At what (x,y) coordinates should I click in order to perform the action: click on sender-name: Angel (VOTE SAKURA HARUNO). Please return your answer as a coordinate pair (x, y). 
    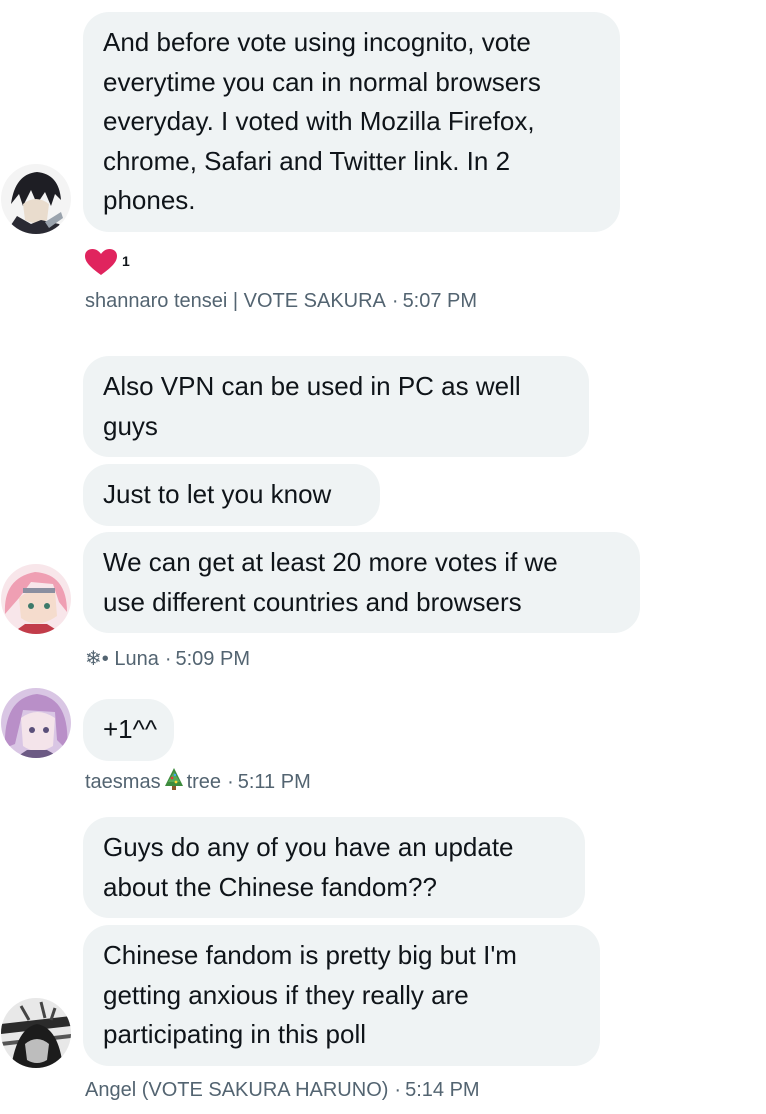
    Looking at the image, I should click on (236, 1090).